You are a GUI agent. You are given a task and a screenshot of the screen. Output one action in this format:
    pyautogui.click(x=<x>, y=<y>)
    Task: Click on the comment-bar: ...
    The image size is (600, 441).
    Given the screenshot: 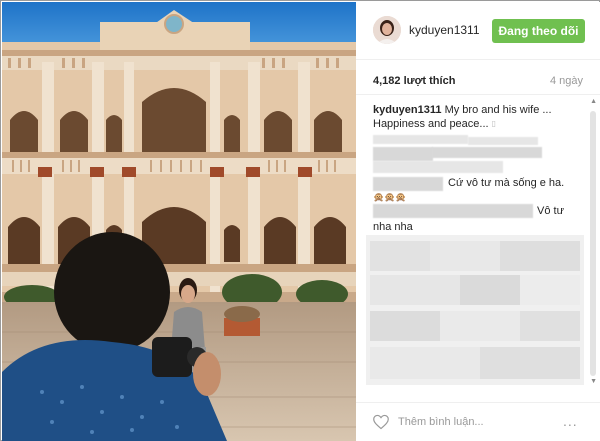 What is the action you would take?
    pyautogui.click(x=478, y=421)
    